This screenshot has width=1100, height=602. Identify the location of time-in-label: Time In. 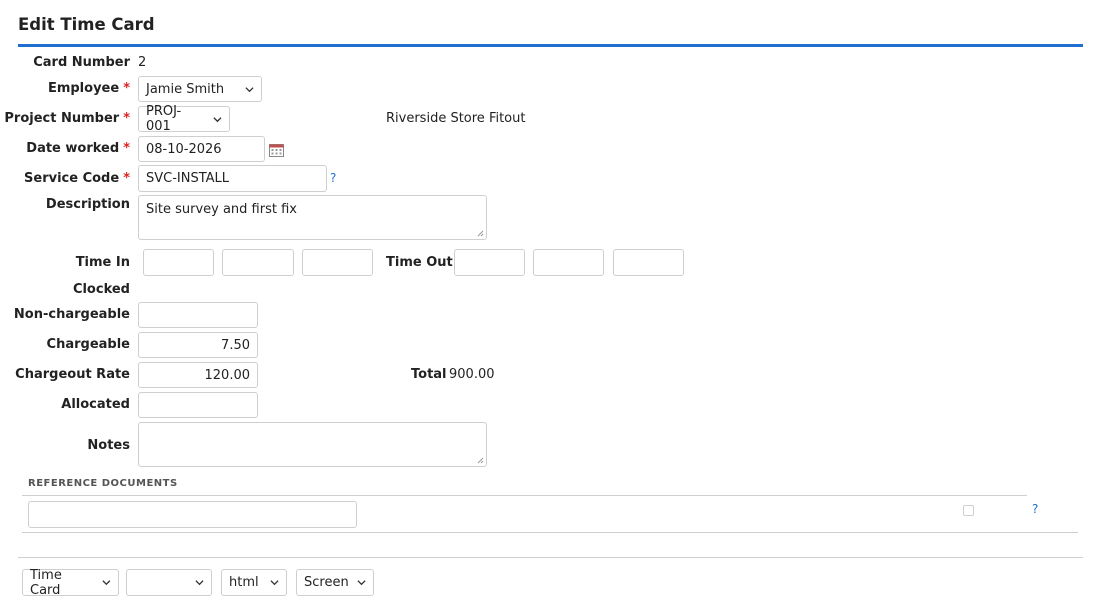
(102, 262).